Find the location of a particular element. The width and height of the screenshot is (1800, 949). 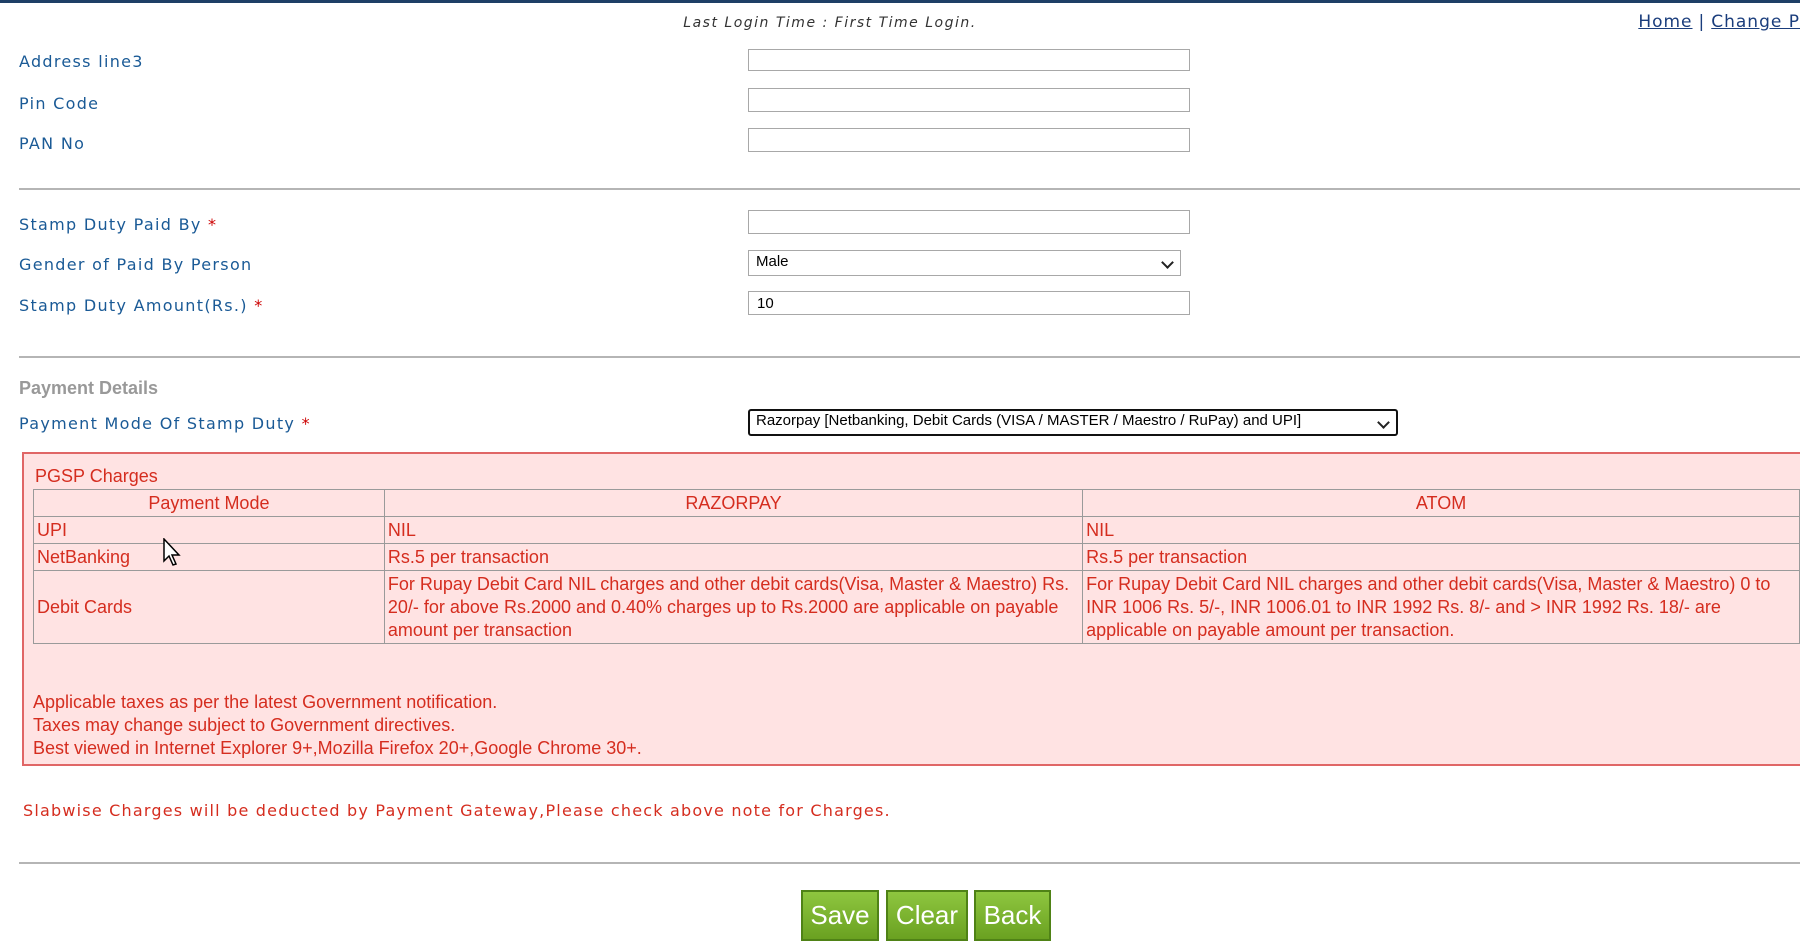

pan-no-label: PAN No is located at coordinates (52, 143).